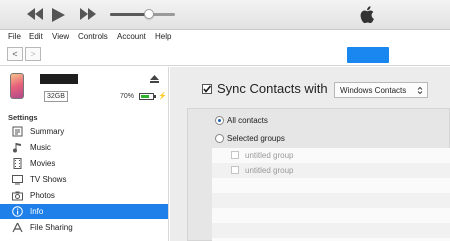  What do you see at coordinates (58, 16) in the screenshot?
I see `play-icon` at bounding box center [58, 16].